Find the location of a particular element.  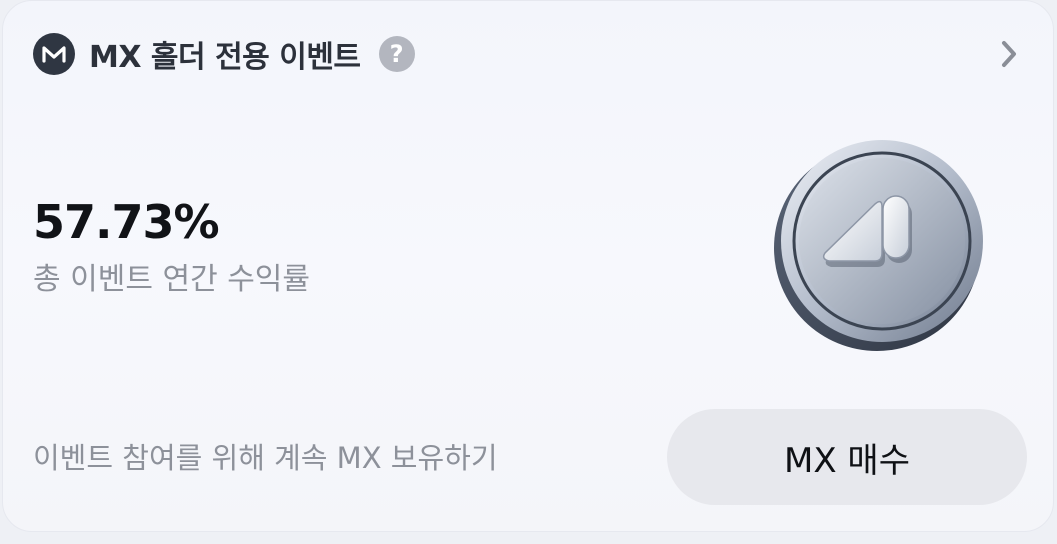

mx-logo-icon is located at coordinates (54, 54).